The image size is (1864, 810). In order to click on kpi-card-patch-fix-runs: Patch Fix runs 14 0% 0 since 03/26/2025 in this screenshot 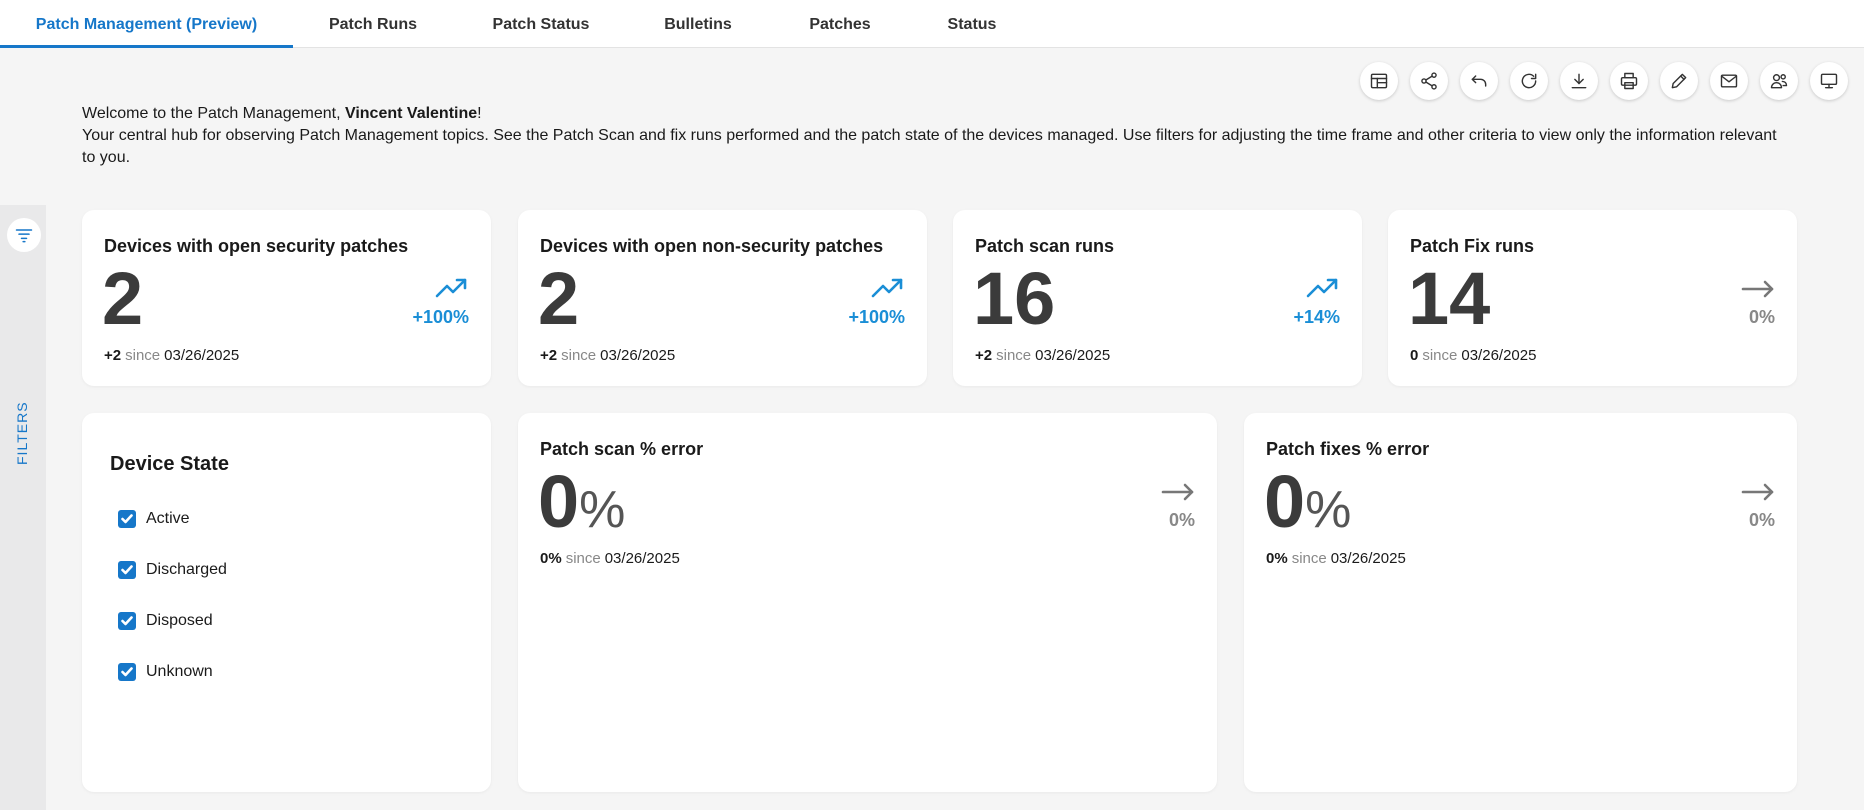, I will do `click(1592, 298)`.